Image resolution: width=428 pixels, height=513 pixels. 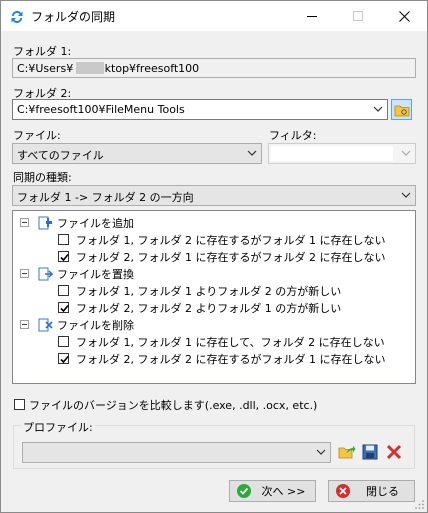 I want to click on replace-file-icon, so click(x=45, y=273).